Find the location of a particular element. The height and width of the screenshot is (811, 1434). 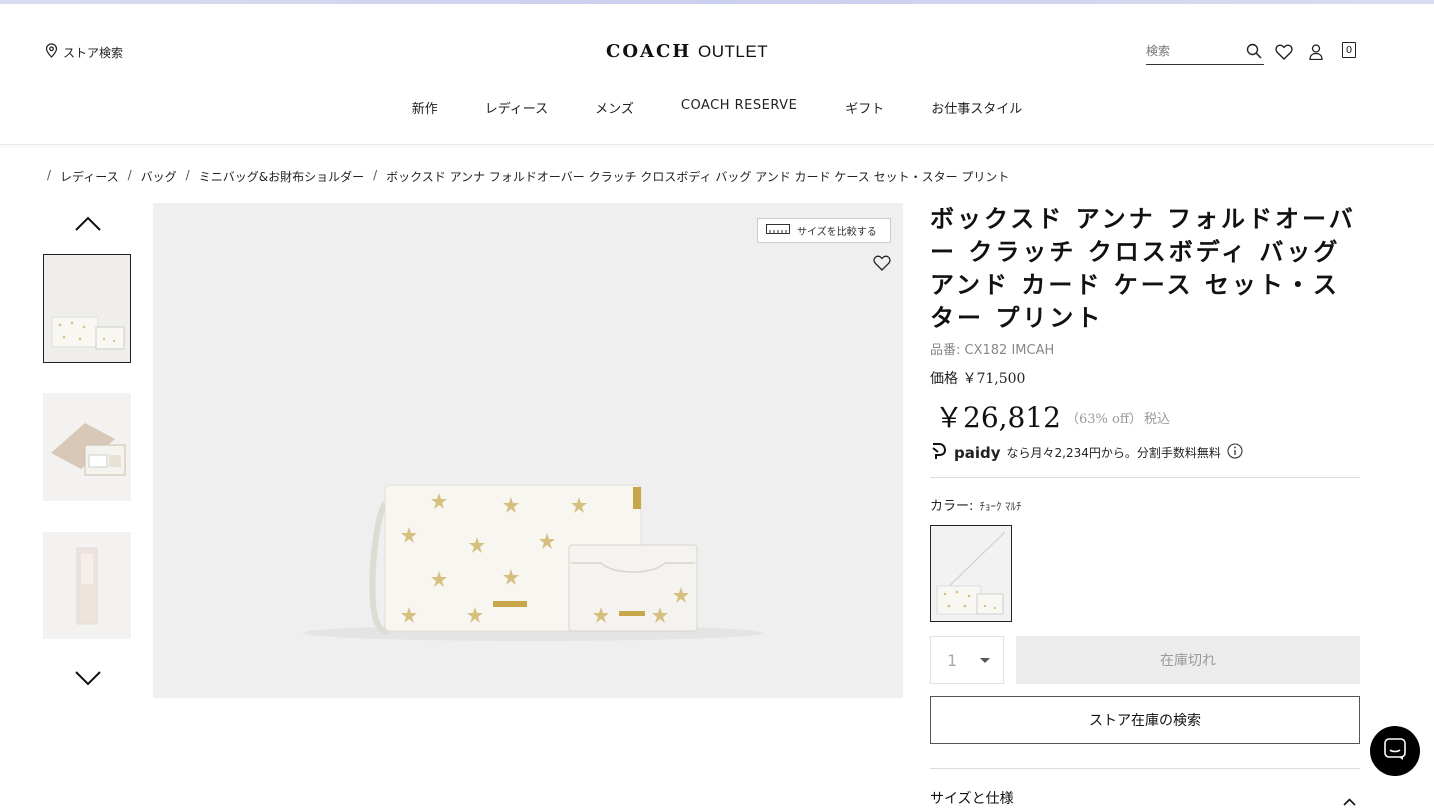

ruler-icon is located at coordinates (778, 230).